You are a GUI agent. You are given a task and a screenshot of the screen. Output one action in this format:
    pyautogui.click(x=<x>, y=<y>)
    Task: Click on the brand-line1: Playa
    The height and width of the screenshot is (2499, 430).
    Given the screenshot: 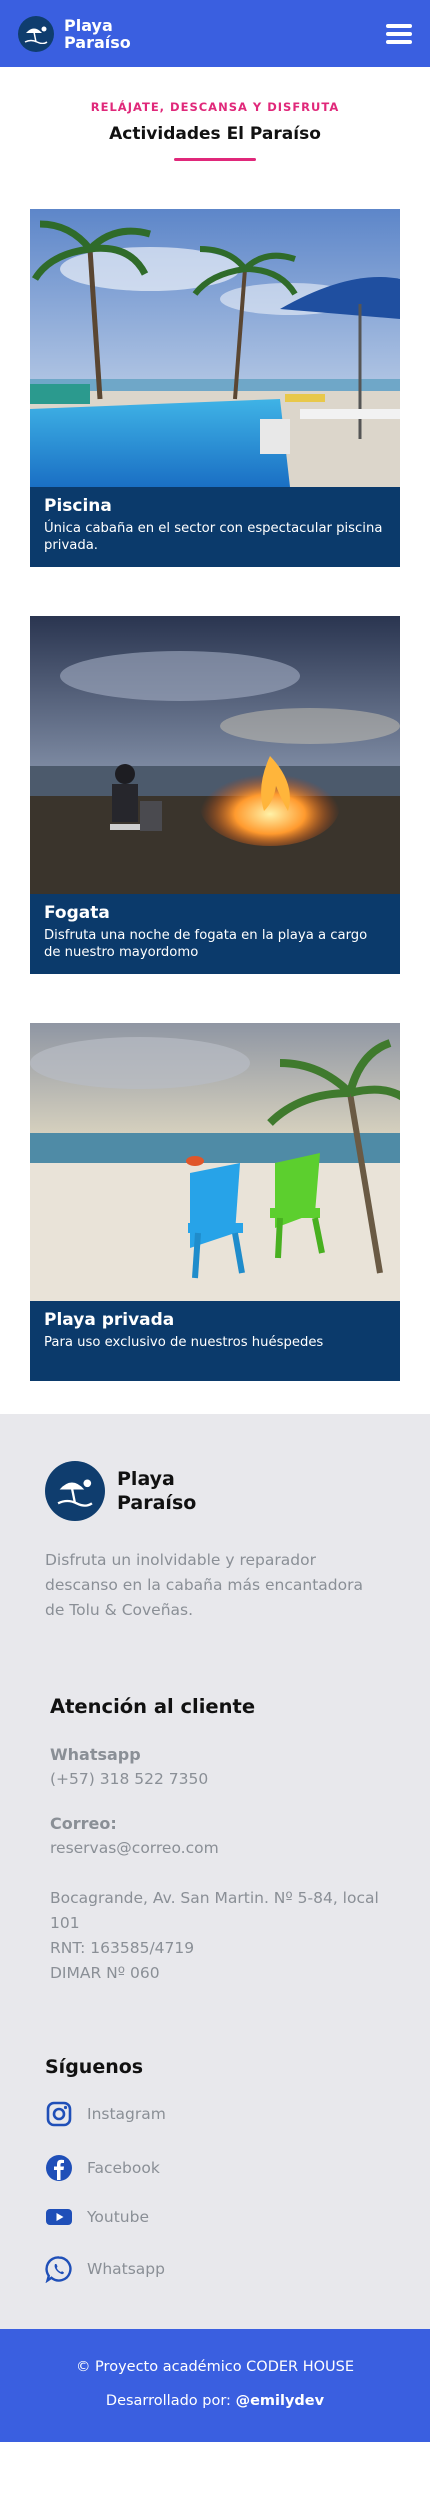 What is the action you would take?
    pyautogui.click(x=88, y=25)
    